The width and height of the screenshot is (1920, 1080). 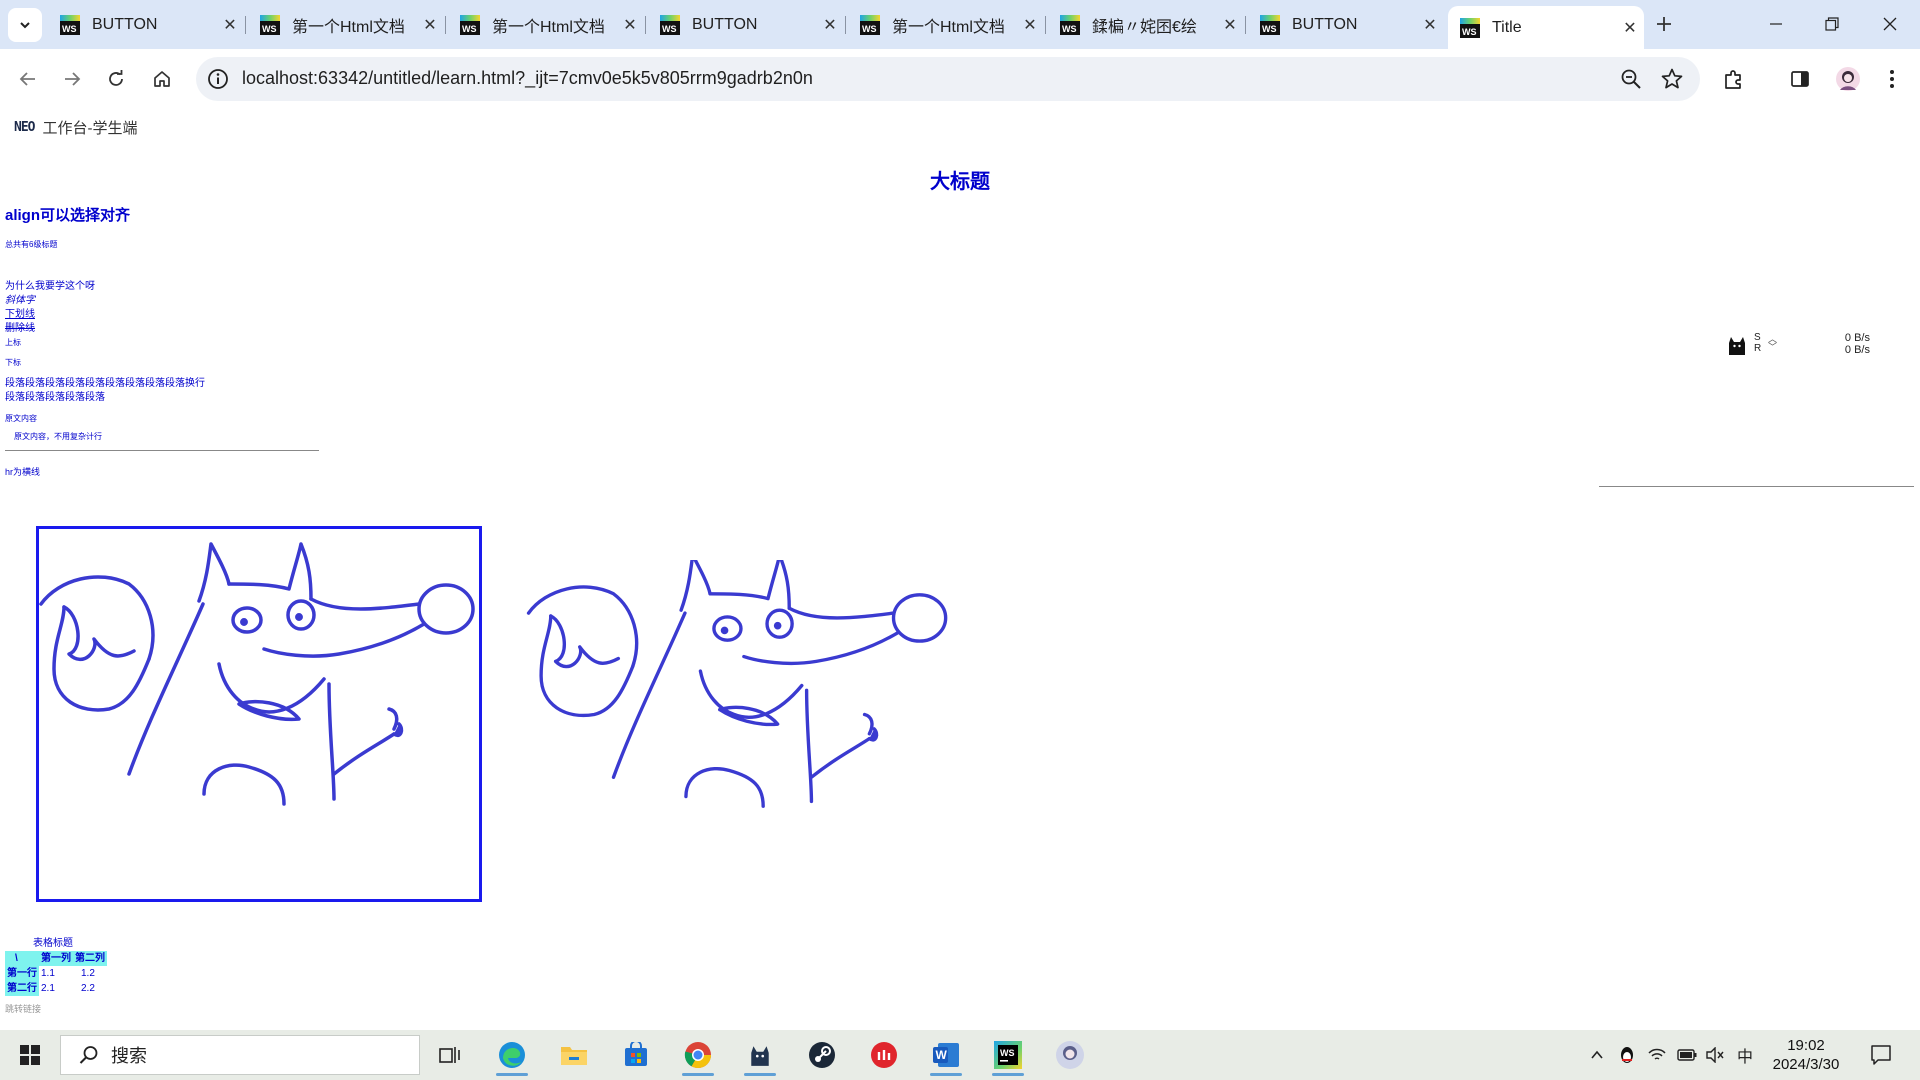 I want to click on side-panel-button, so click(x=1800, y=79).